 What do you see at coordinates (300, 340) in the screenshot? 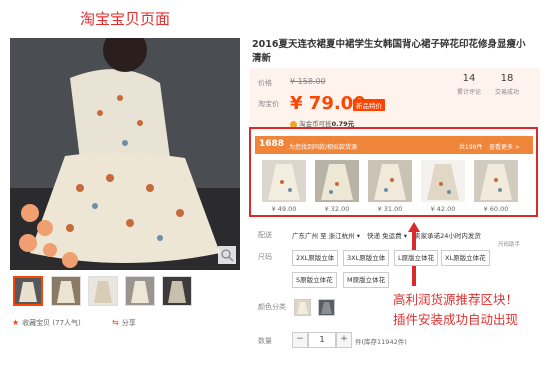
I see `quantity-minus-button: −` at bounding box center [300, 340].